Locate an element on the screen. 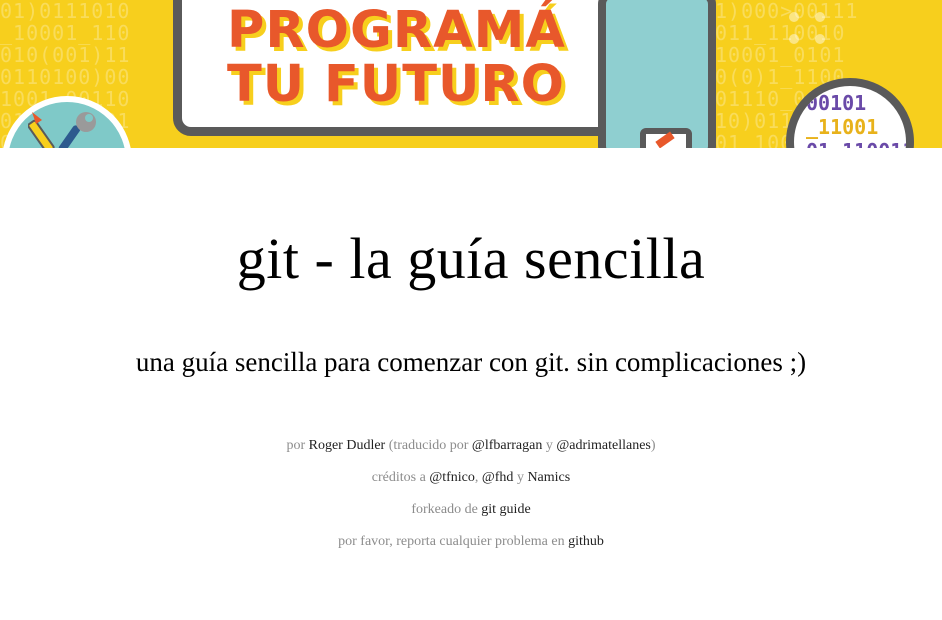 The height and width of the screenshot is (620, 942). credits-text: créditos a is located at coordinates (400, 477).